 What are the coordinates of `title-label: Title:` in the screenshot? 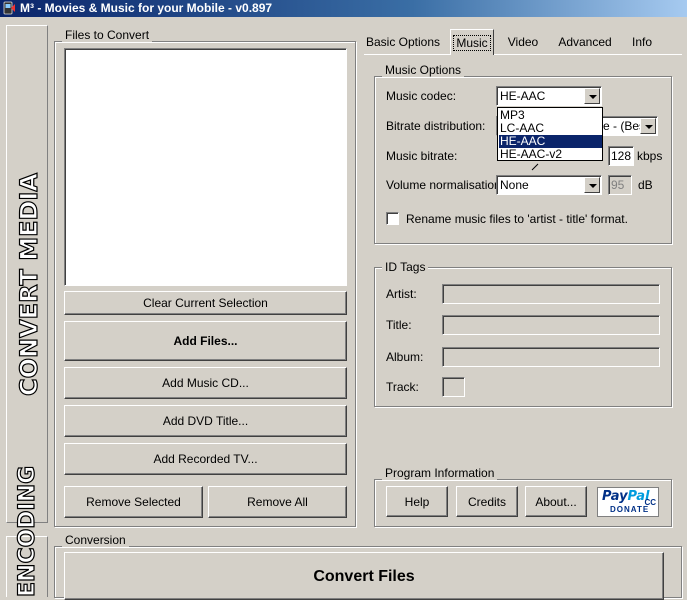 It's located at (399, 325).